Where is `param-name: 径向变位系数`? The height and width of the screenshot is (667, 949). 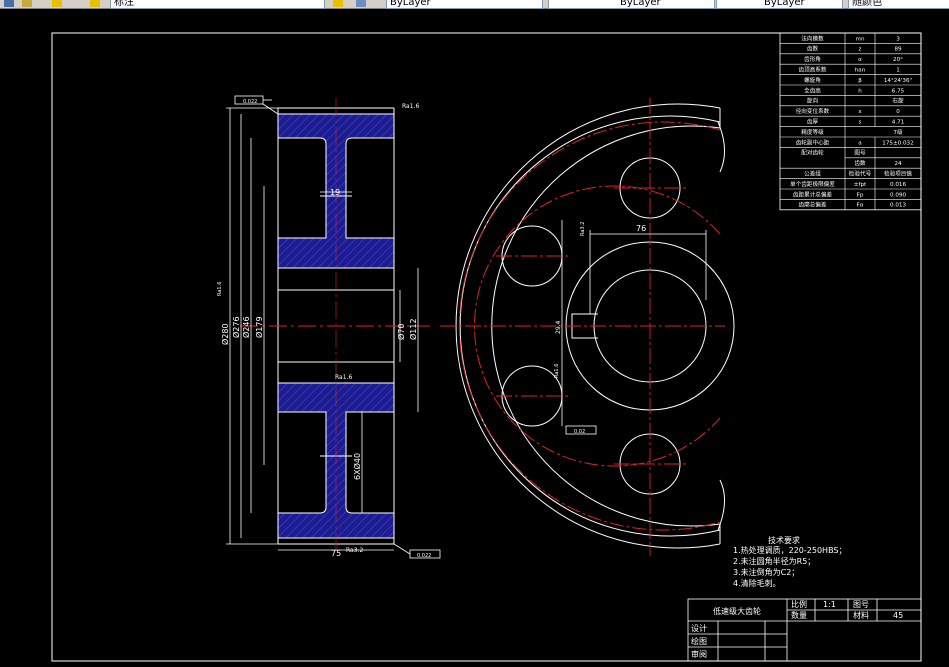
param-name: 径向变位系数 is located at coordinates (813, 111).